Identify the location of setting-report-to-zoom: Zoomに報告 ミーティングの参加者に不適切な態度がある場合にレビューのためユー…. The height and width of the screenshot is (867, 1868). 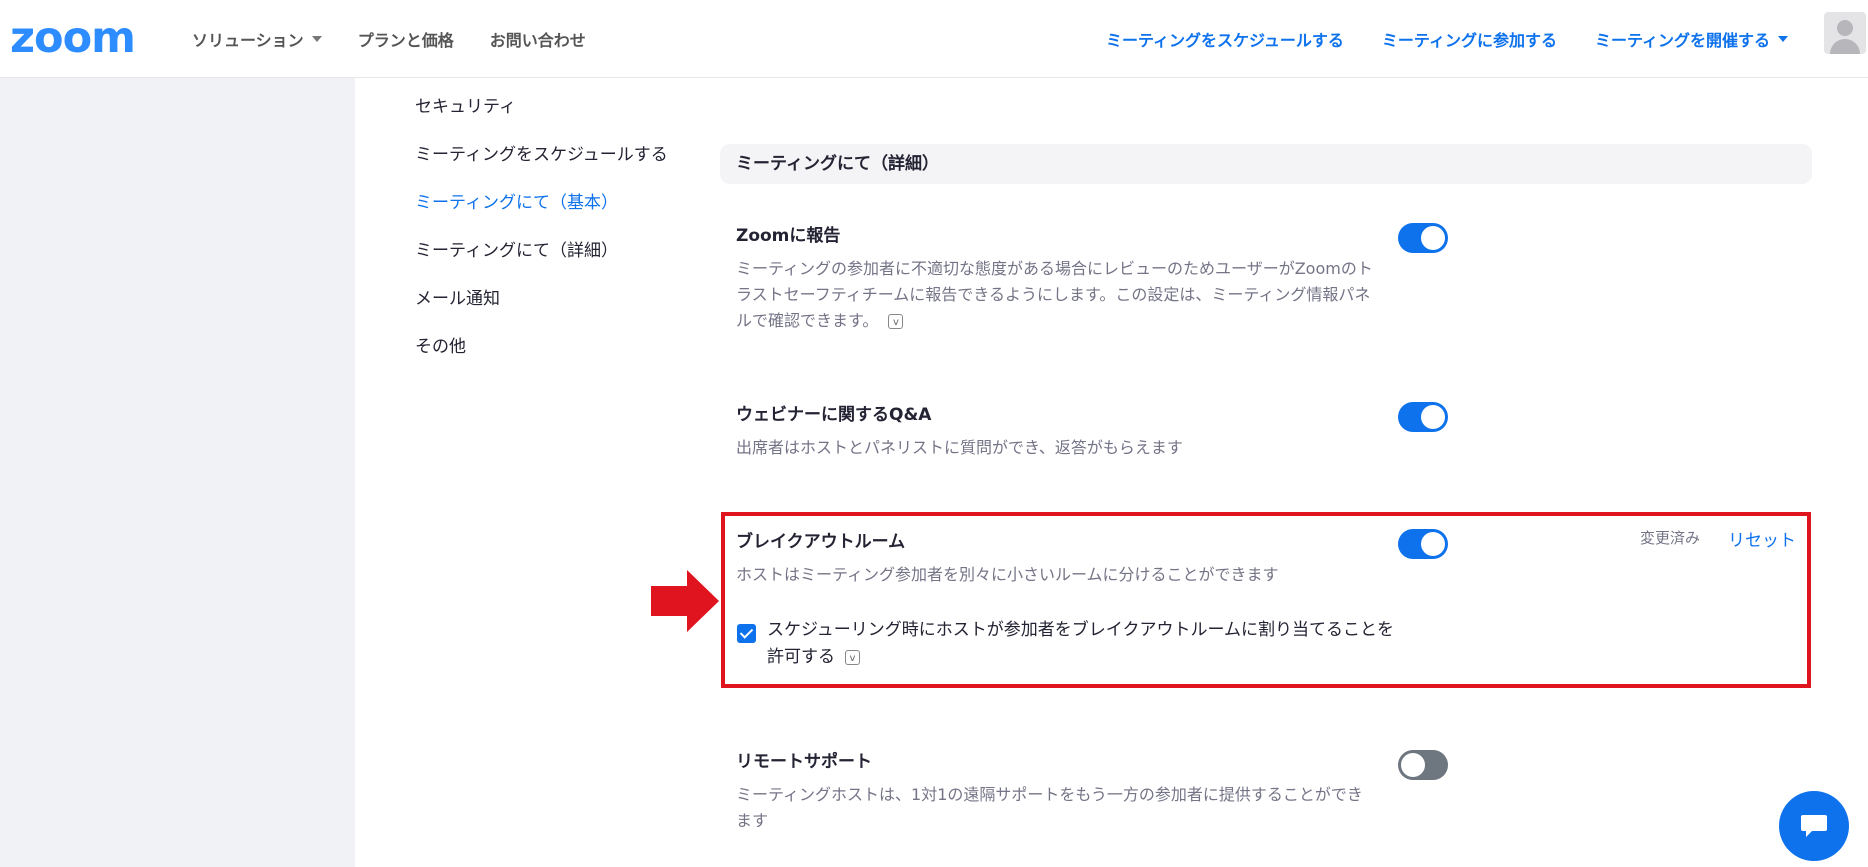
(1056, 279).